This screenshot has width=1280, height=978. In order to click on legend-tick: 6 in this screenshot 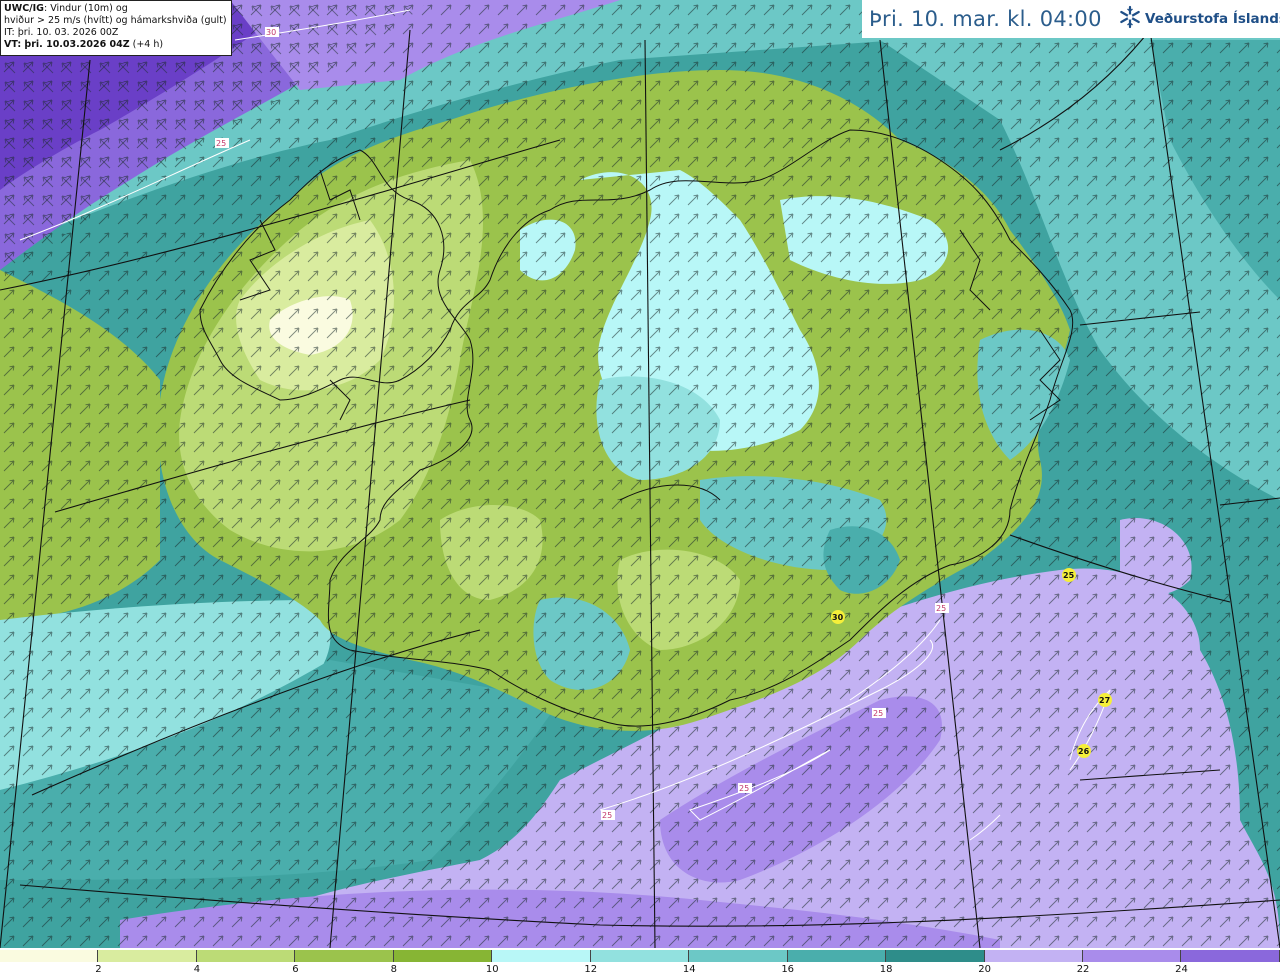, I will do `click(295, 969)`.